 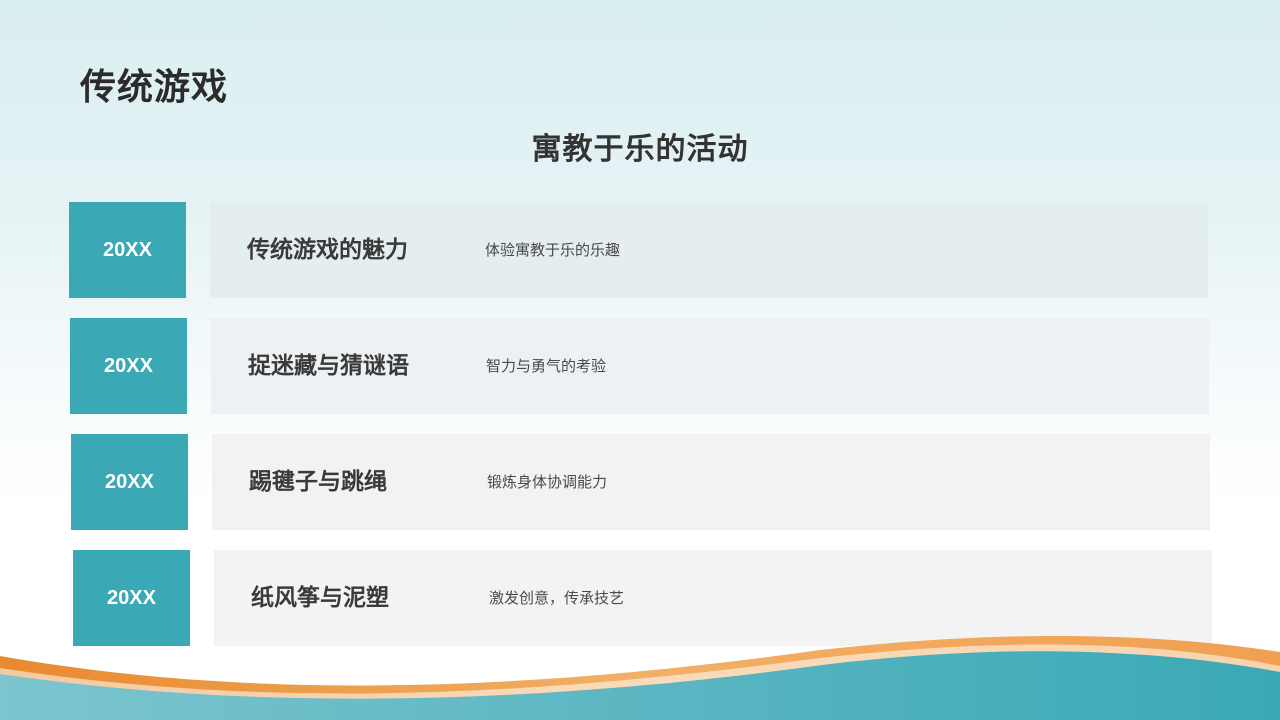 What do you see at coordinates (327, 250) in the screenshot?
I see `item-title: 传统游戏的魅力` at bounding box center [327, 250].